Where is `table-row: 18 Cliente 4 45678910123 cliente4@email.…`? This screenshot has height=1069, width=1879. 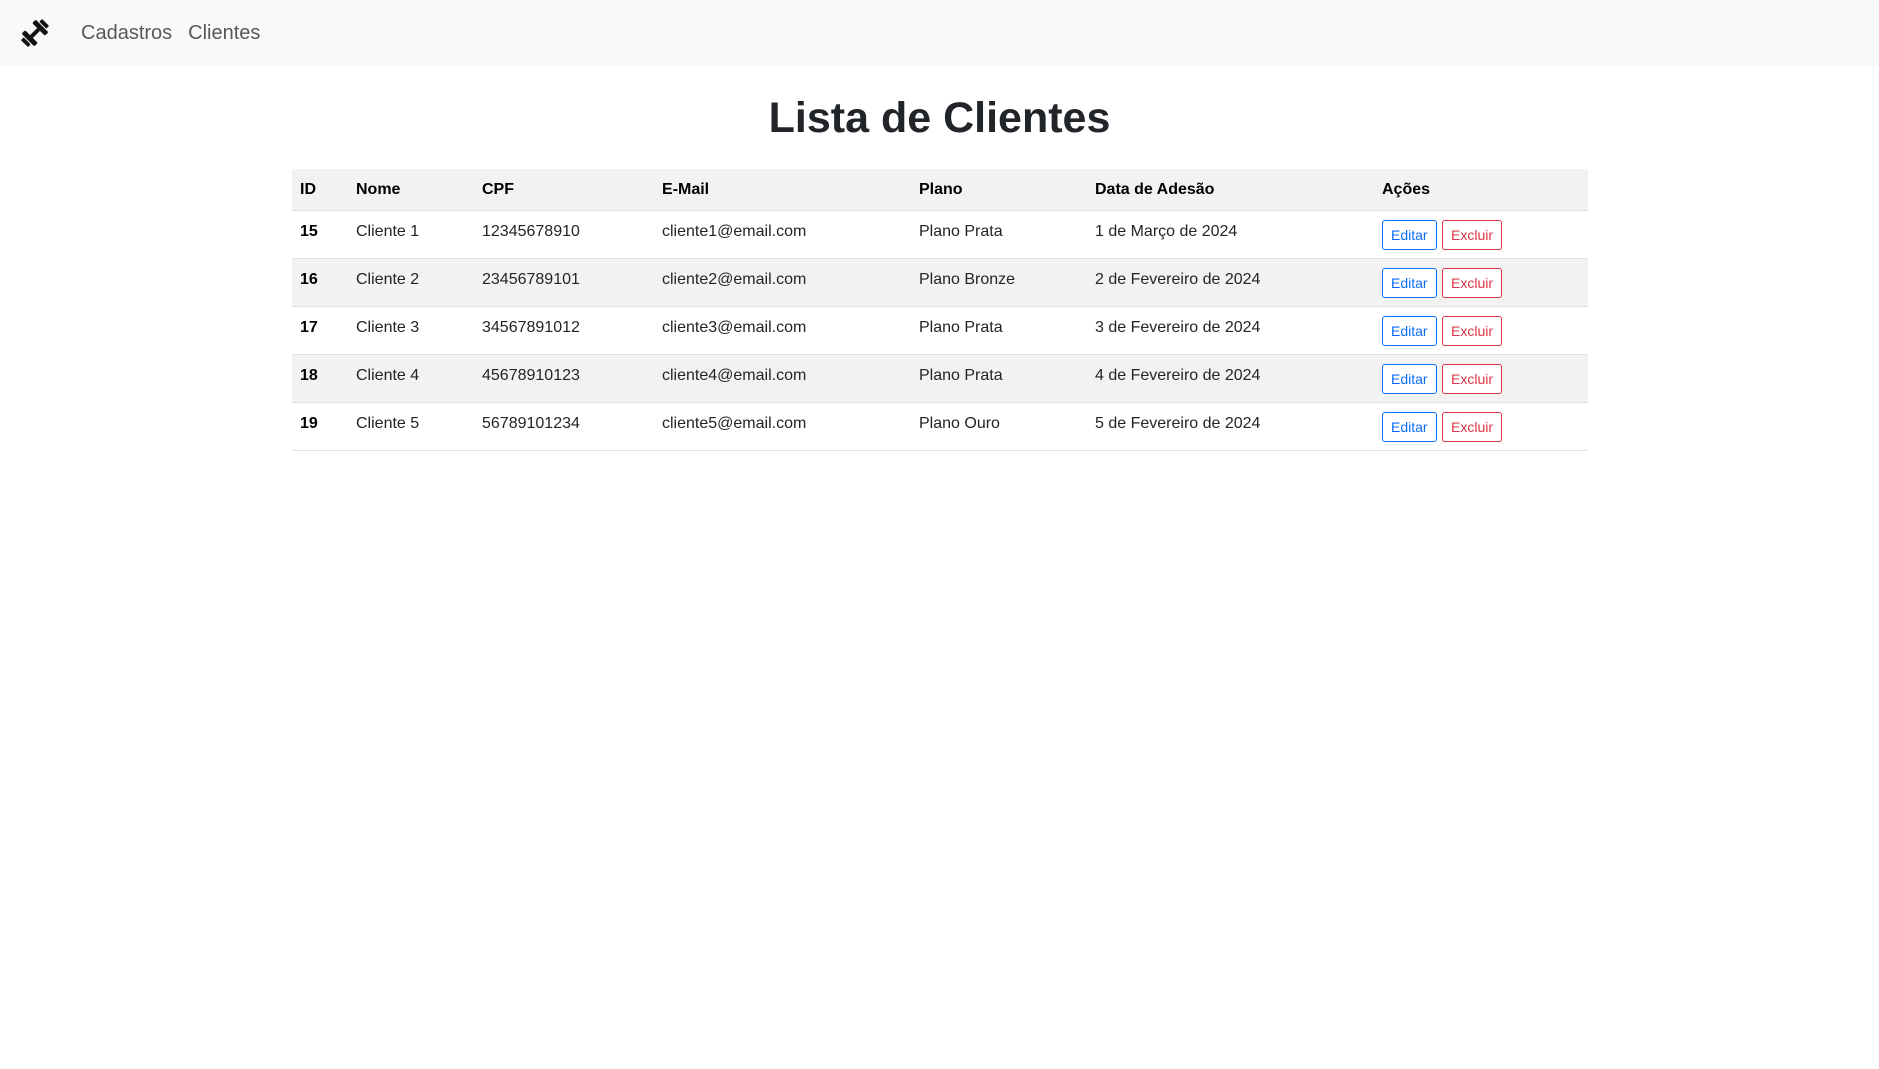
table-row: 18 Cliente 4 45678910123 cliente4@email.… is located at coordinates (940, 378).